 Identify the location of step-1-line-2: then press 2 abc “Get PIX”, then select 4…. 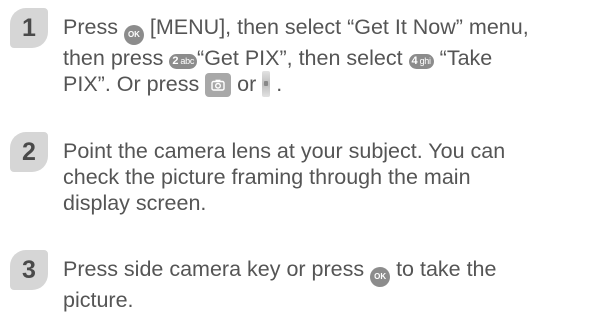
(333, 58).